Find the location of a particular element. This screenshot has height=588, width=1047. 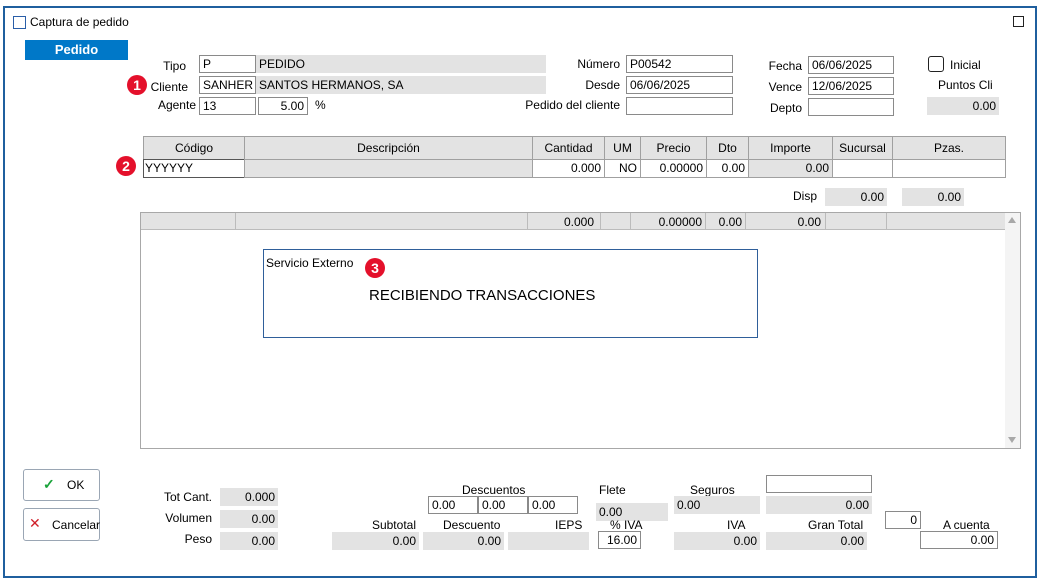

cliente-label: Cliente is located at coordinates (169, 87).